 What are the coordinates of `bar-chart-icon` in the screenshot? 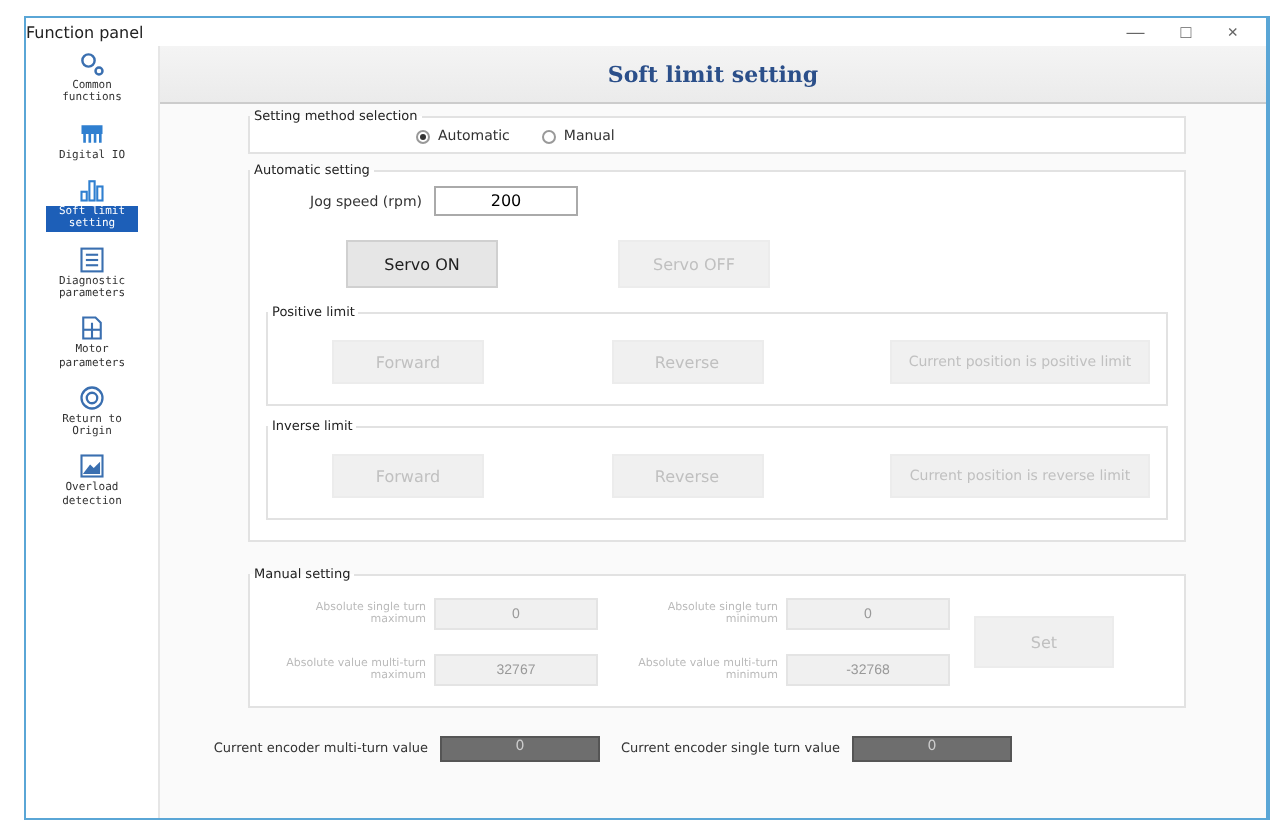 It's located at (92, 189).